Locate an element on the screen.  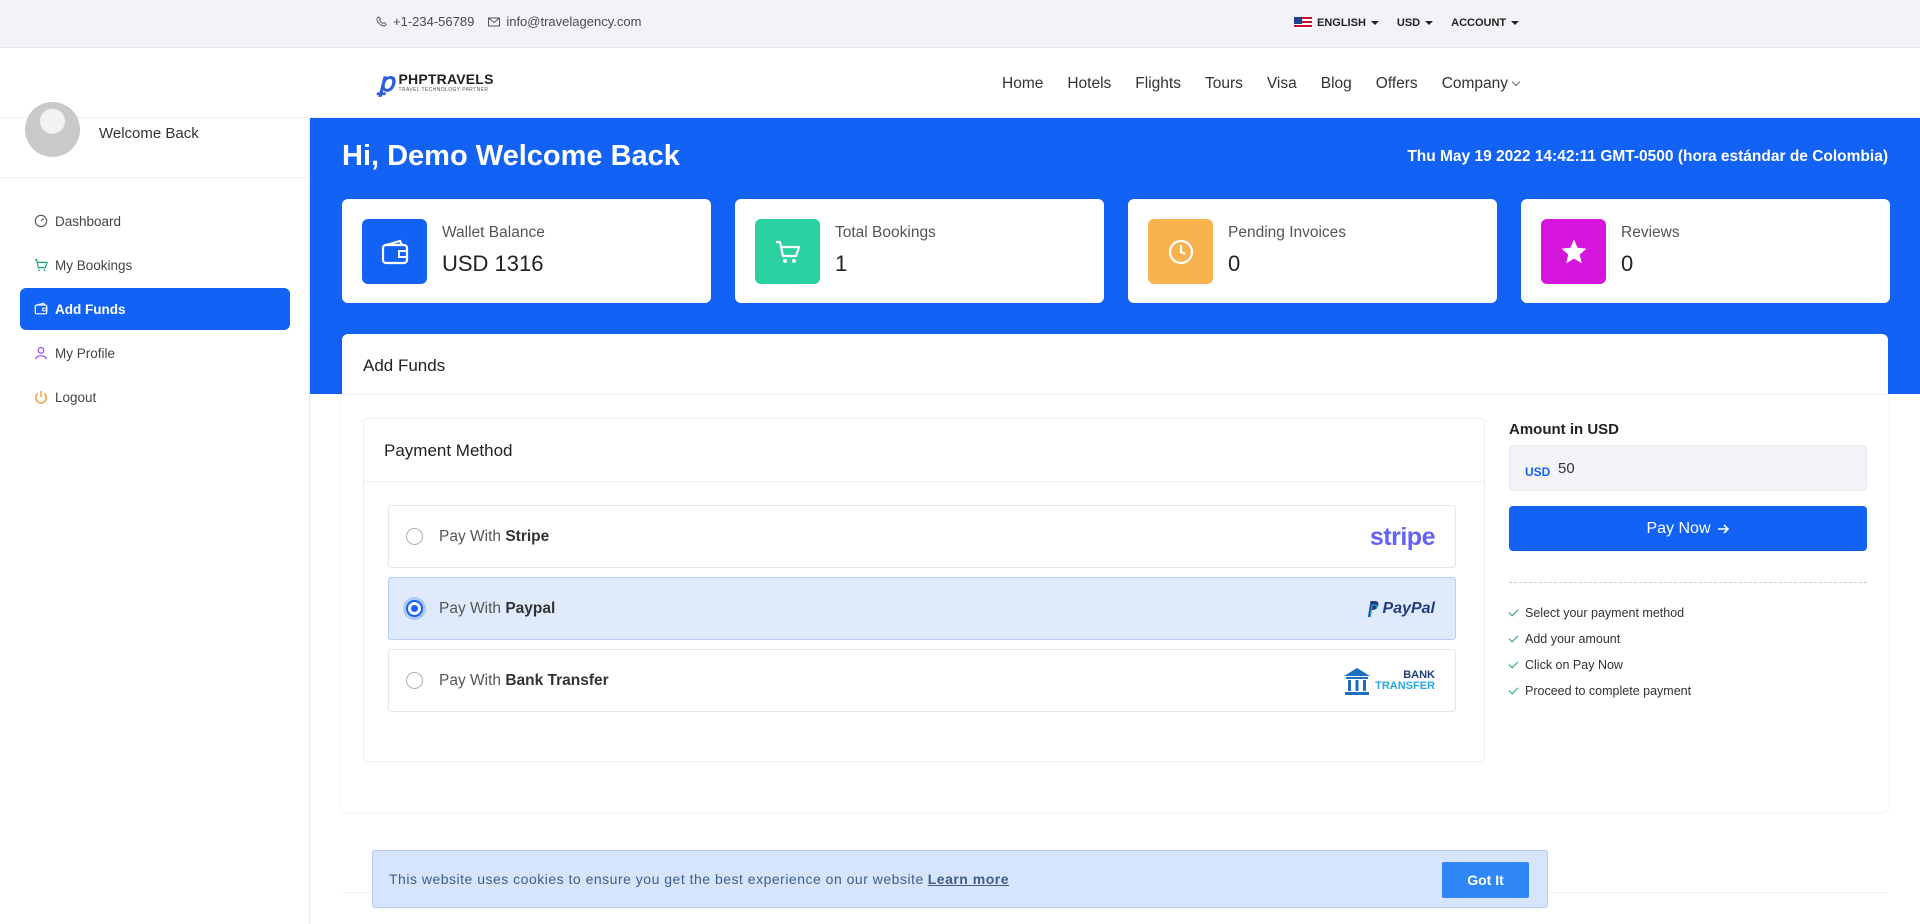
stat-card-bookings: Total Bookings 1 is located at coordinates (919, 251).